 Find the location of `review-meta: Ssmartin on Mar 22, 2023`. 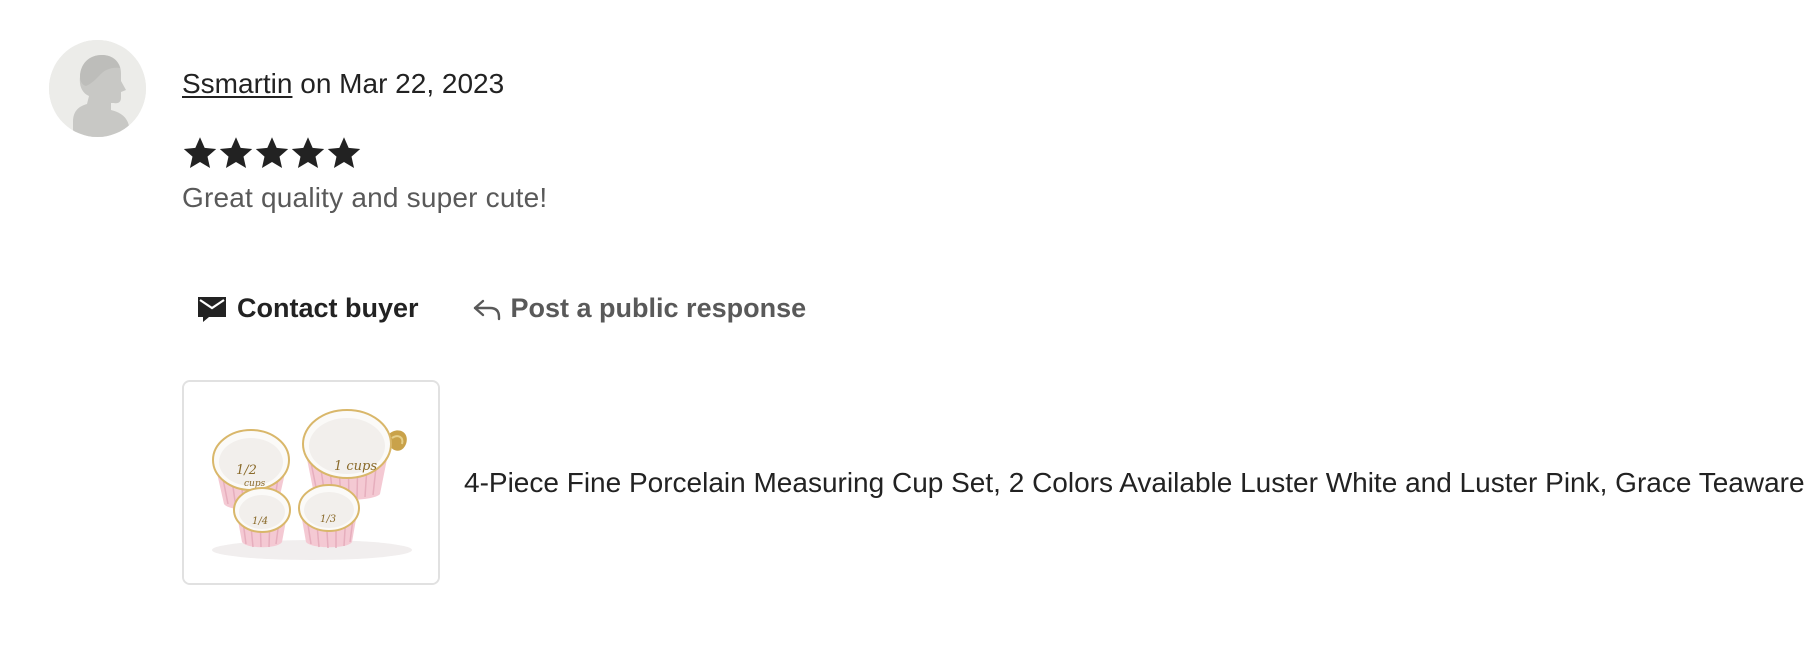

review-meta: Ssmartin on Mar 22, 2023 is located at coordinates (343, 84).